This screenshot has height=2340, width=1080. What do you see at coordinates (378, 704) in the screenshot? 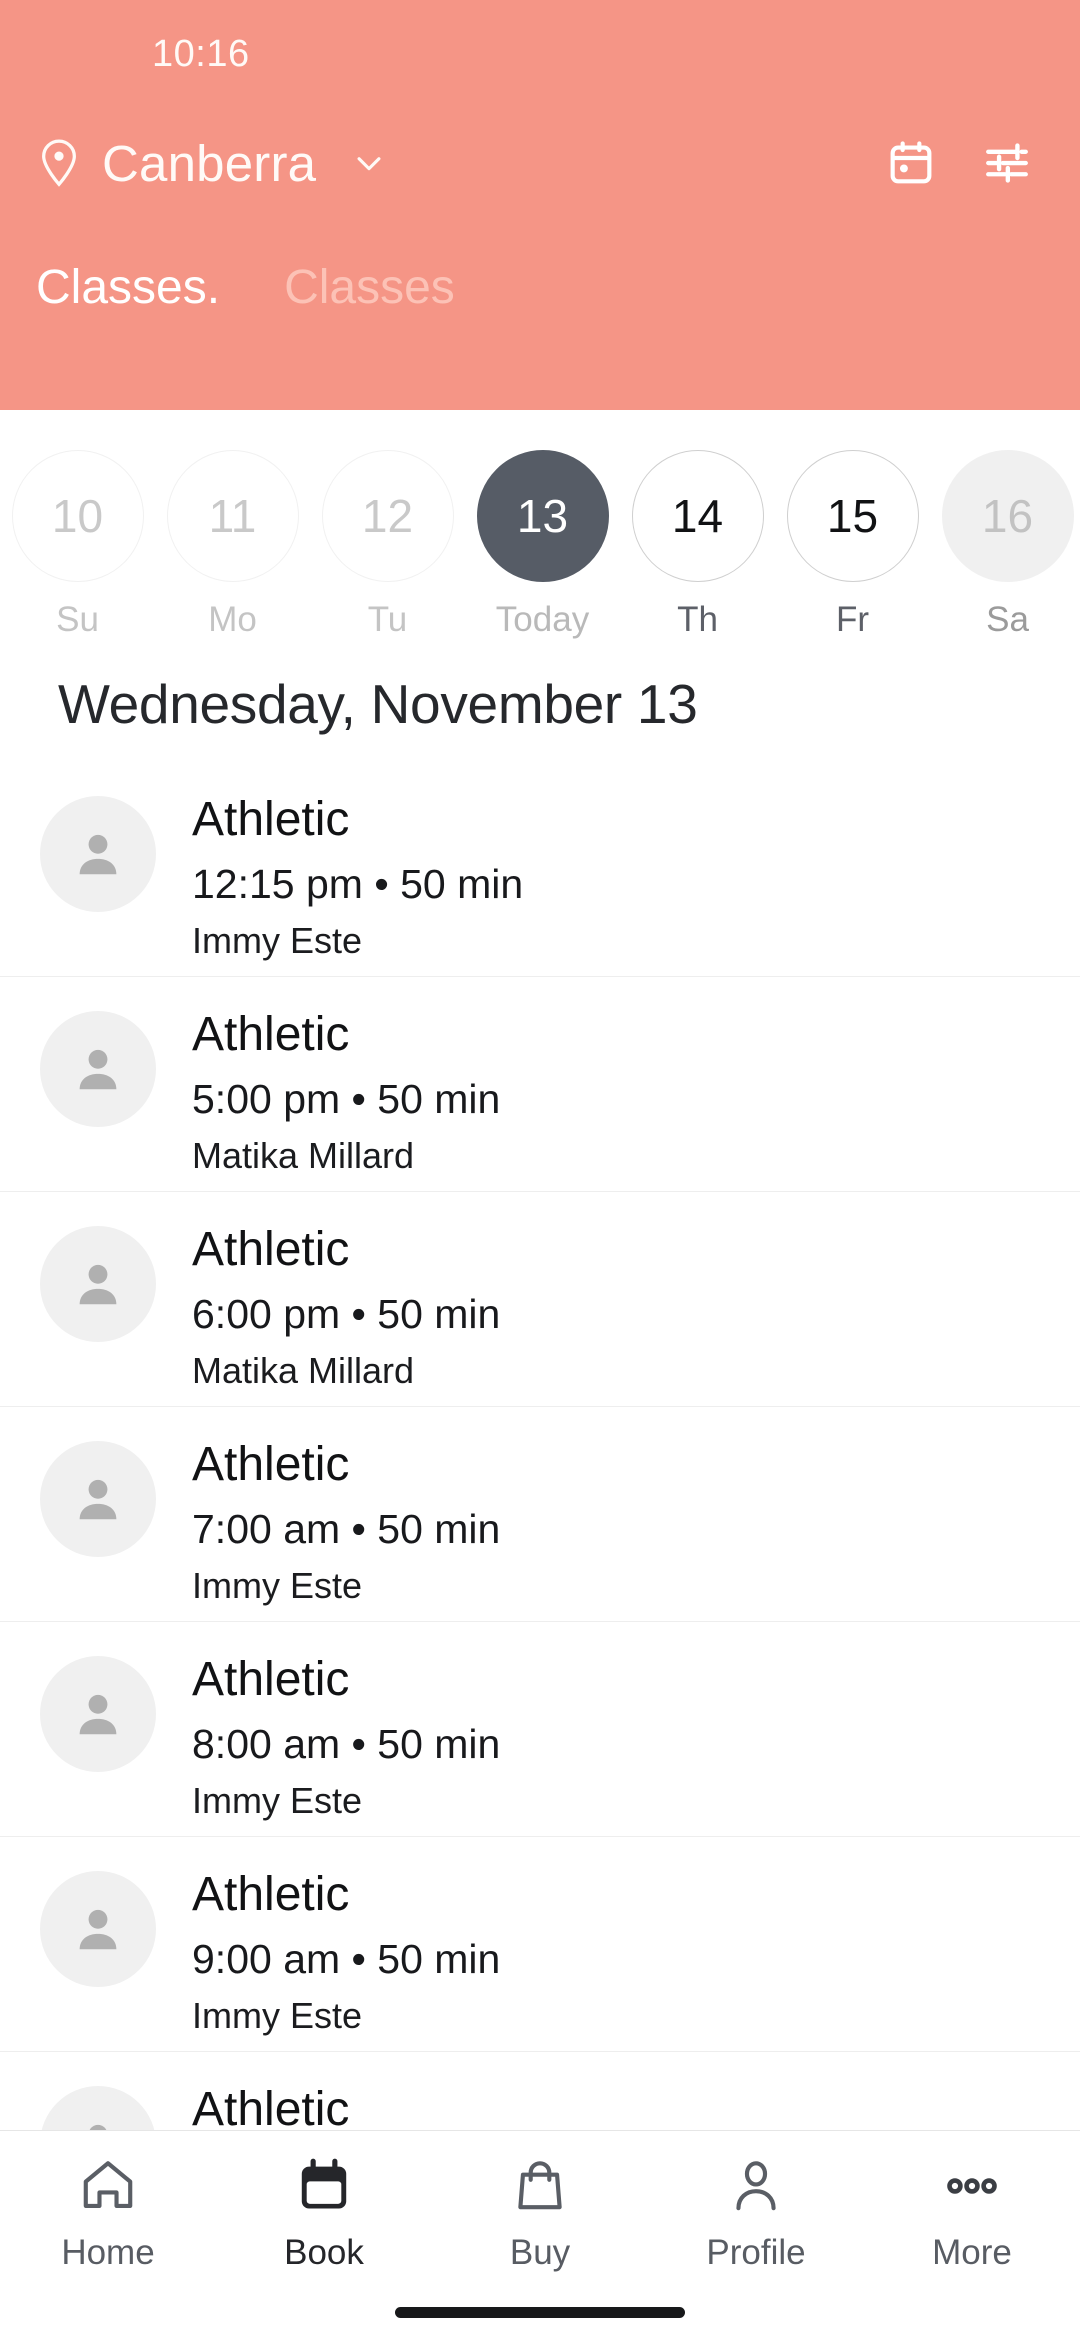
I see `selected-date-heading: Wednesday, November 13` at bounding box center [378, 704].